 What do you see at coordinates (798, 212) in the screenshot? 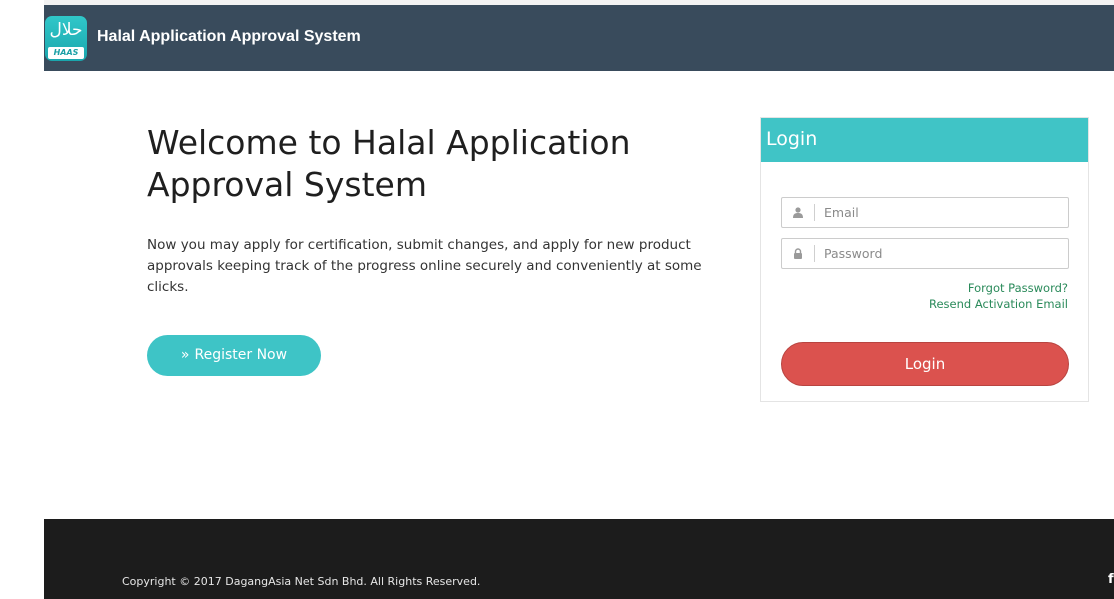
I see `user-icon` at bounding box center [798, 212].